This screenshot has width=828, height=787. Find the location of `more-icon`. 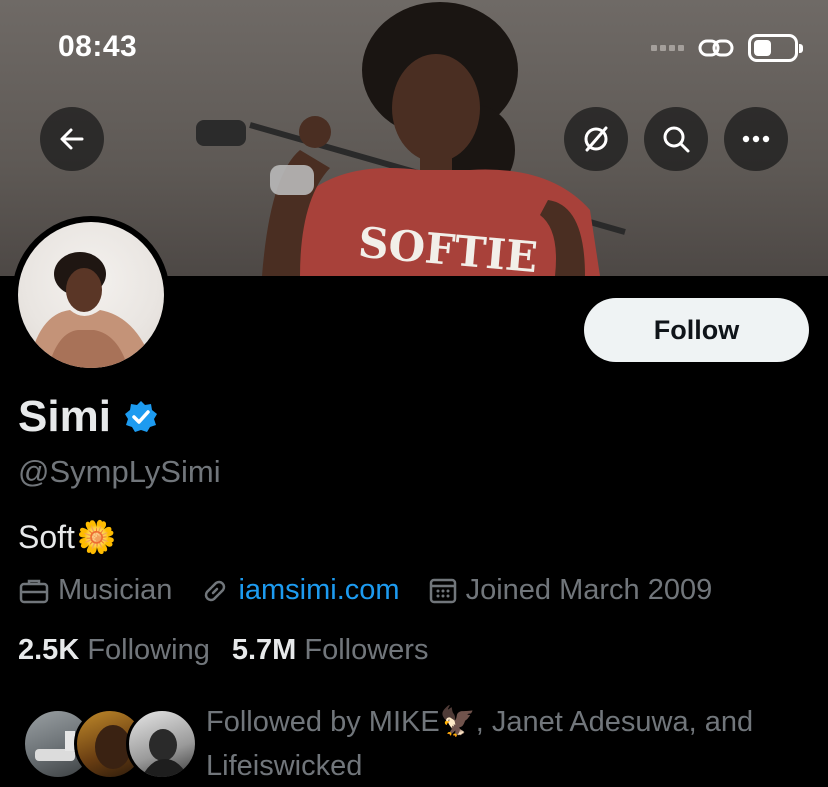

more-icon is located at coordinates (756, 139).